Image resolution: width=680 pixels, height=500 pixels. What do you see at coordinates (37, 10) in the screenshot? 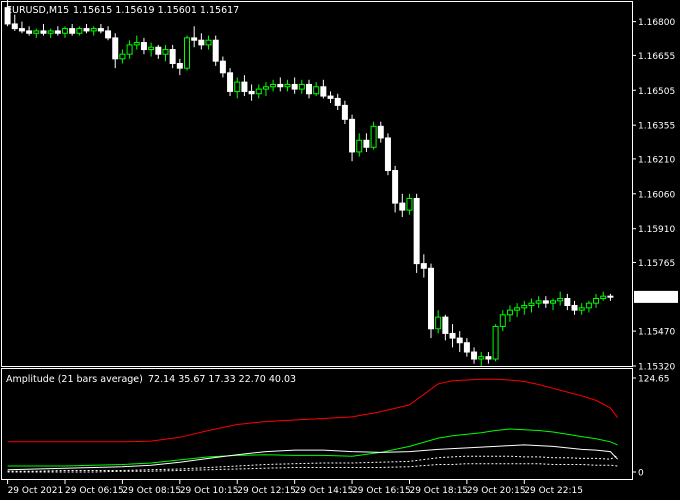
I see `symbol-label: EURUSD,M15` at bounding box center [37, 10].